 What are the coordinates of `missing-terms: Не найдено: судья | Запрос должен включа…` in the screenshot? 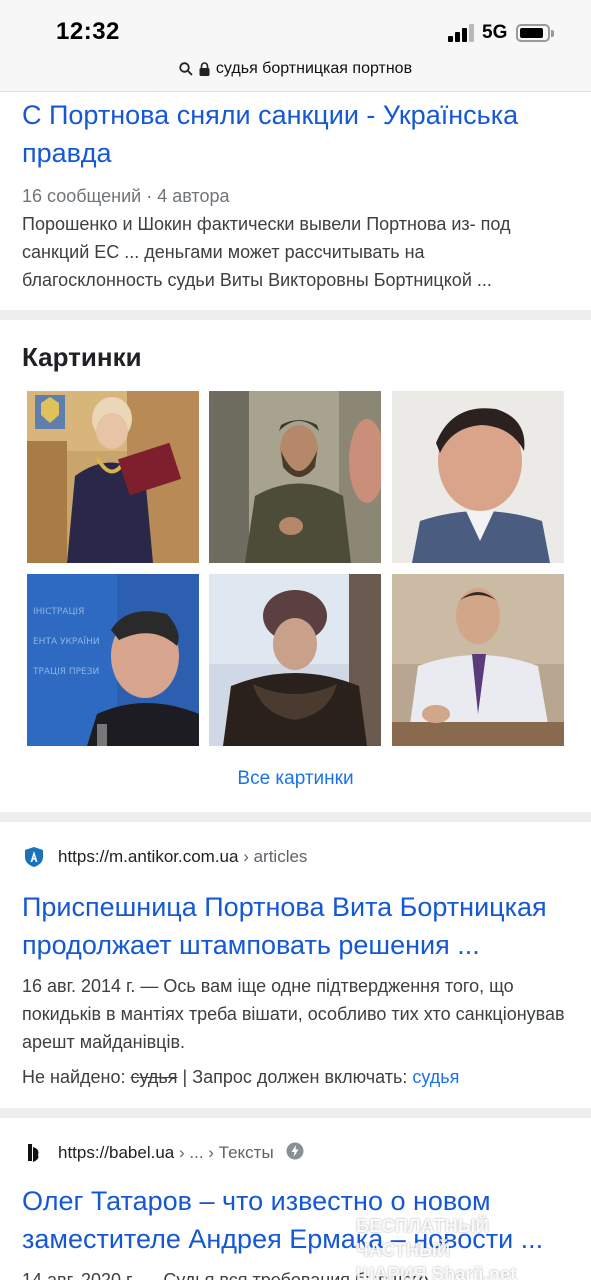 It's located at (240, 1077).